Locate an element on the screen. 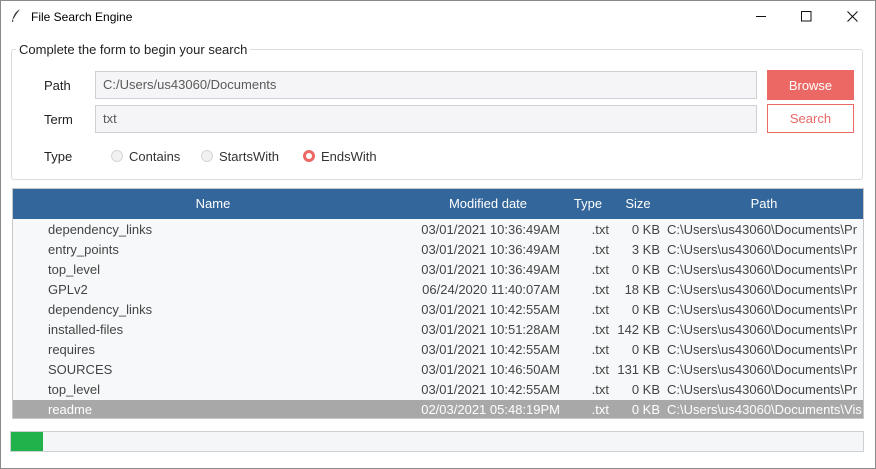 The image size is (876, 469). radio-label: EndsWith is located at coordinates (349, 156).